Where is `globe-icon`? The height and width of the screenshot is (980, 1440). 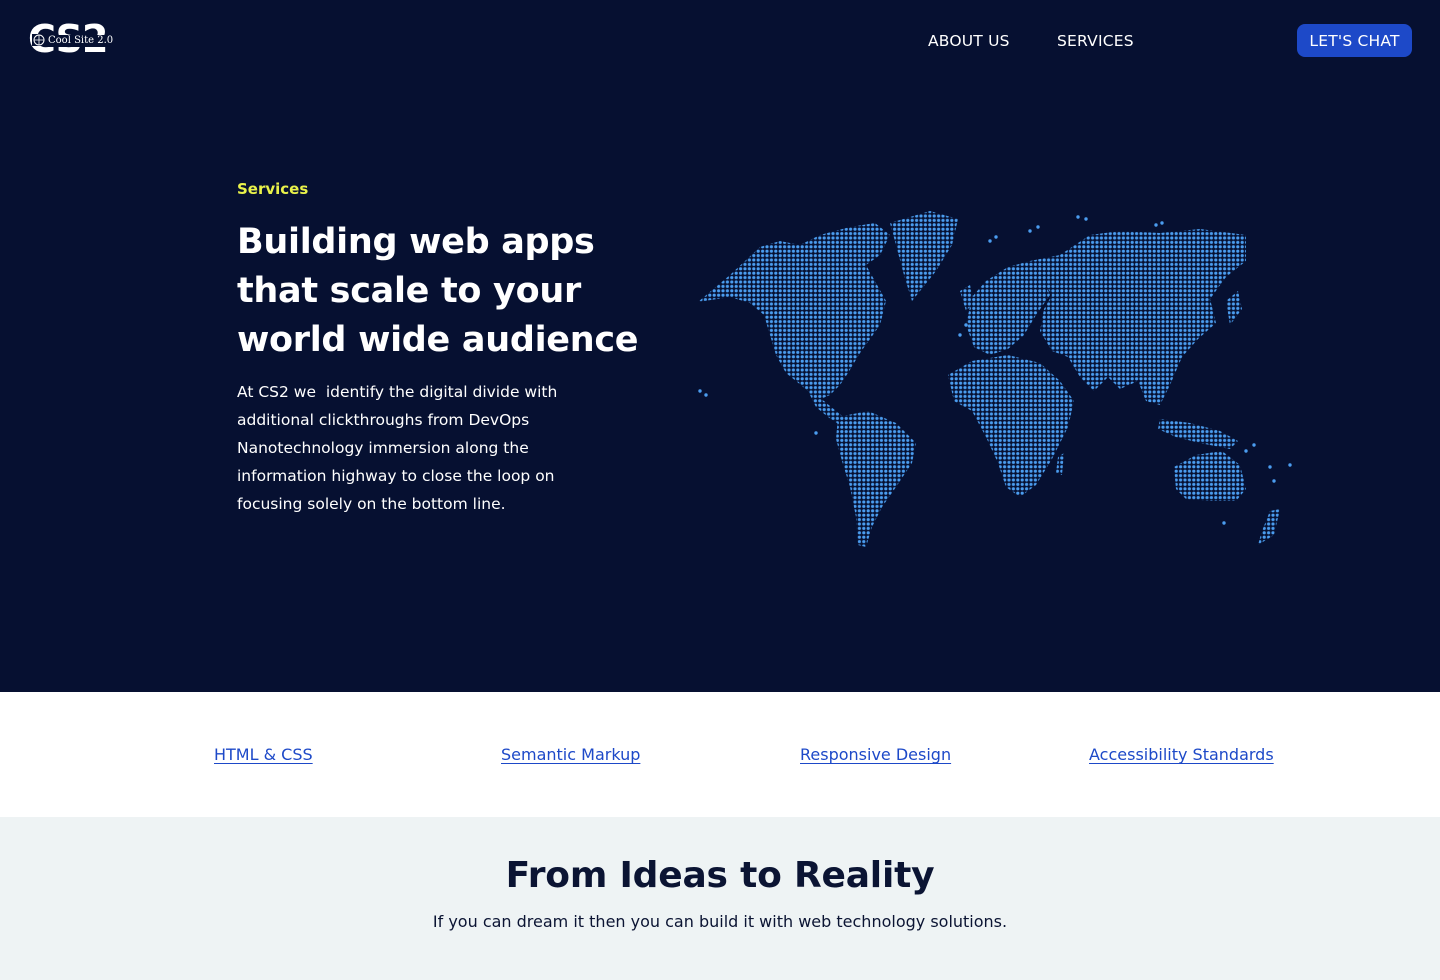 globe-icon is located at coordinates (39, 40).